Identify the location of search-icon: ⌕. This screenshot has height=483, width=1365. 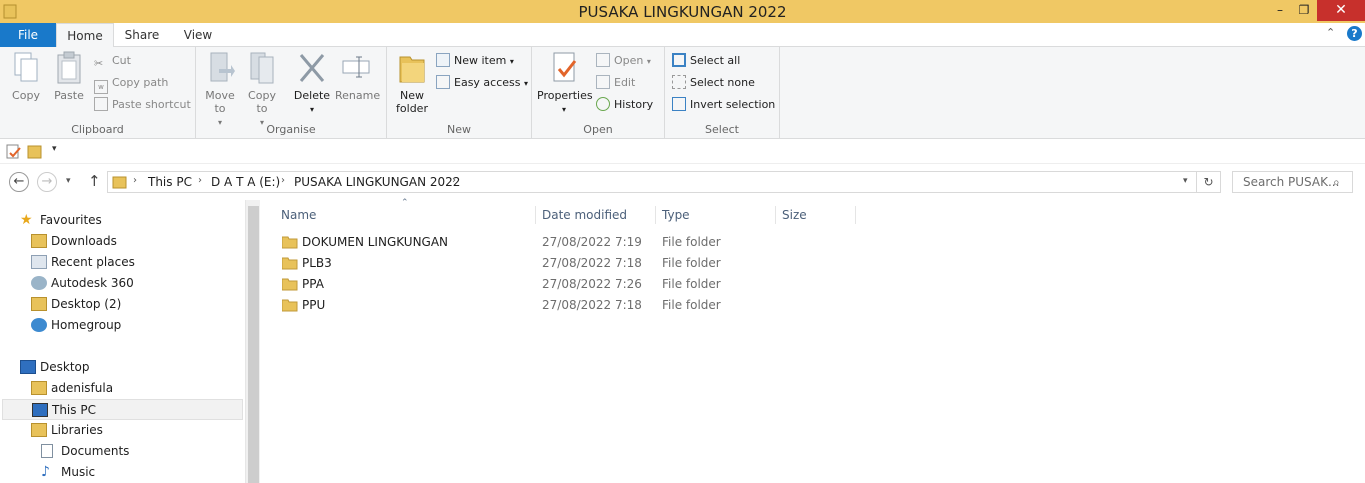
(1336, 182).